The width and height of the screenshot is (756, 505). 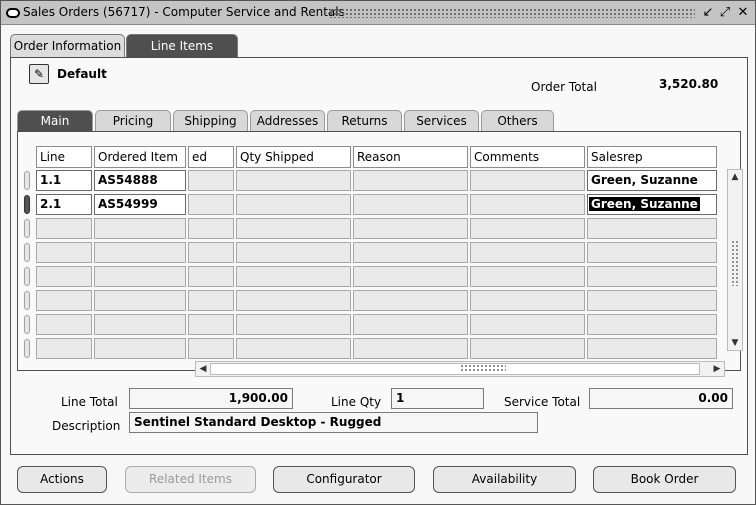 I want to click on scroll-right-icon: ▶, so click(x=717, y=369).